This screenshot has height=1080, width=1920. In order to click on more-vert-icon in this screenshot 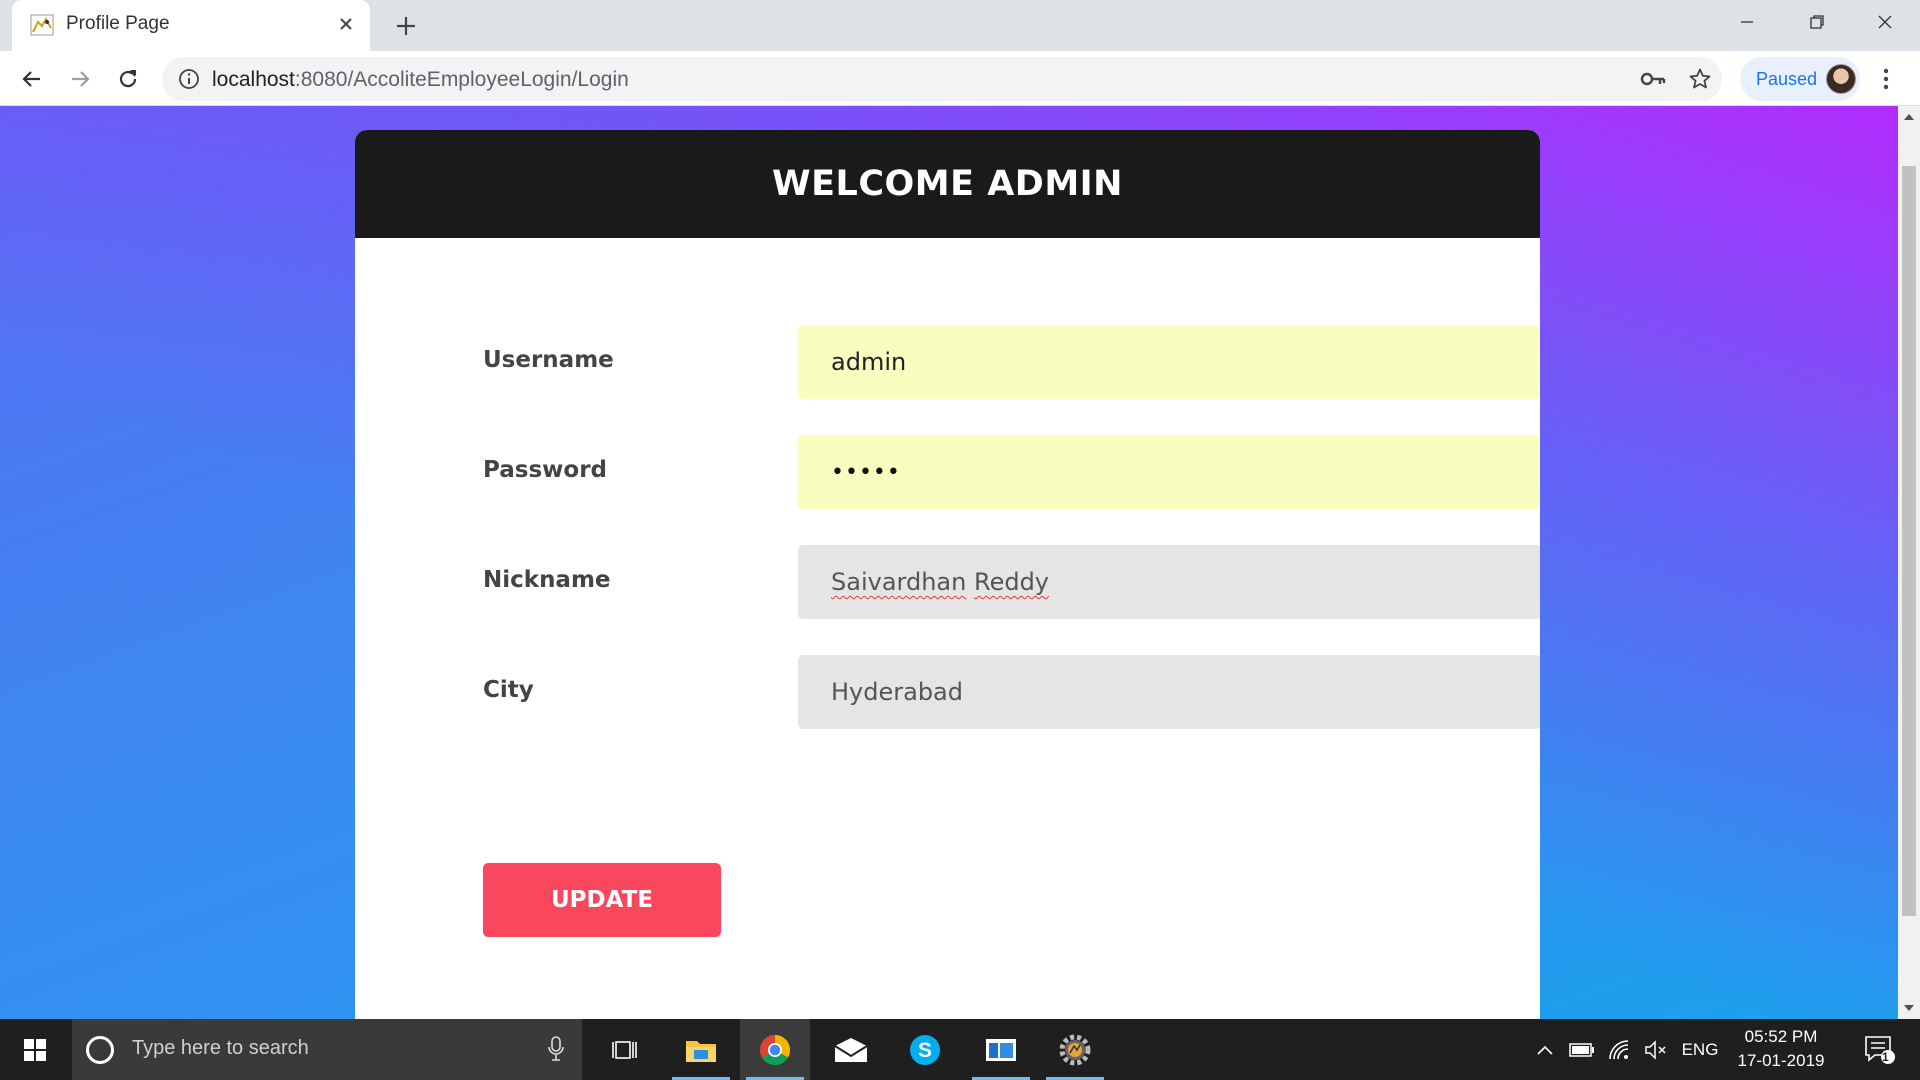, I will do `click(1886, 79)`.